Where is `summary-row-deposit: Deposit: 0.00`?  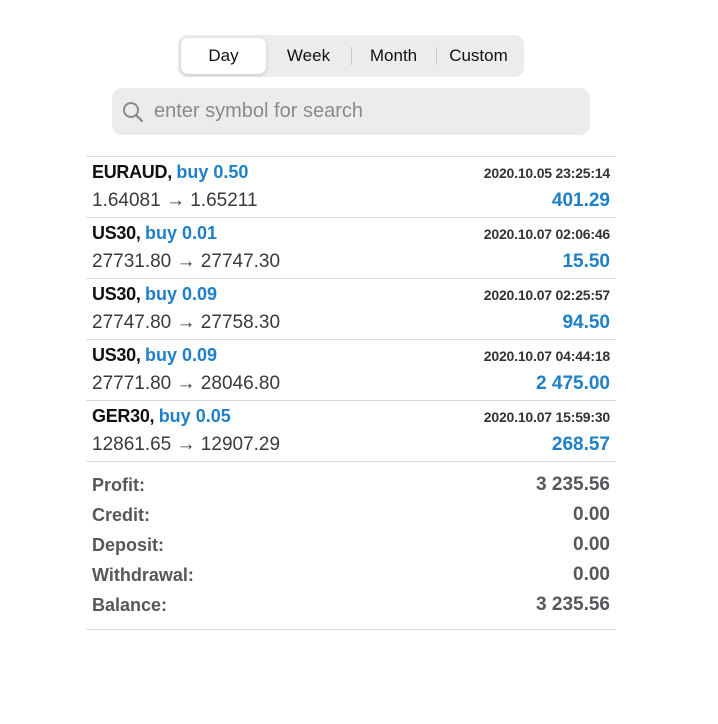
summary-row-deposit: Deposit: 0.00 is located at coordinates (351, 545).